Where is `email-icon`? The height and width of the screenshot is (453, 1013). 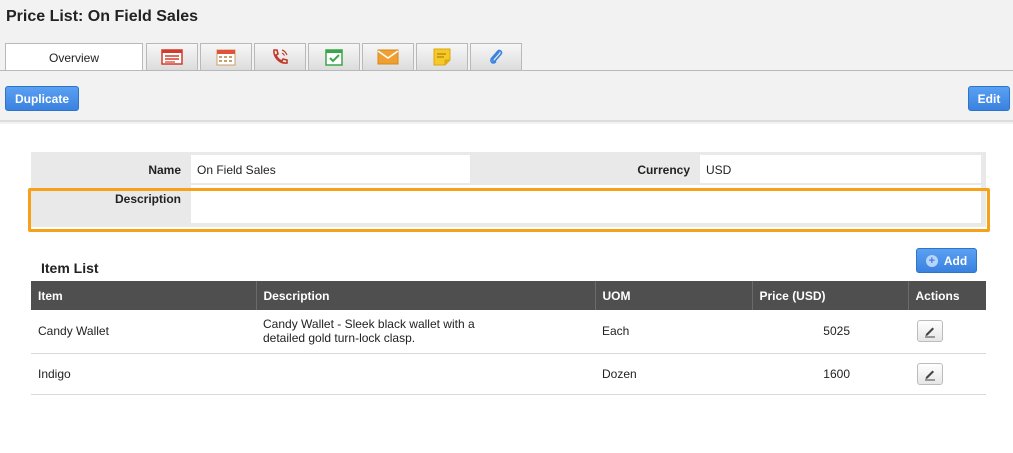 email-icon is located at coordinates (388, 57).